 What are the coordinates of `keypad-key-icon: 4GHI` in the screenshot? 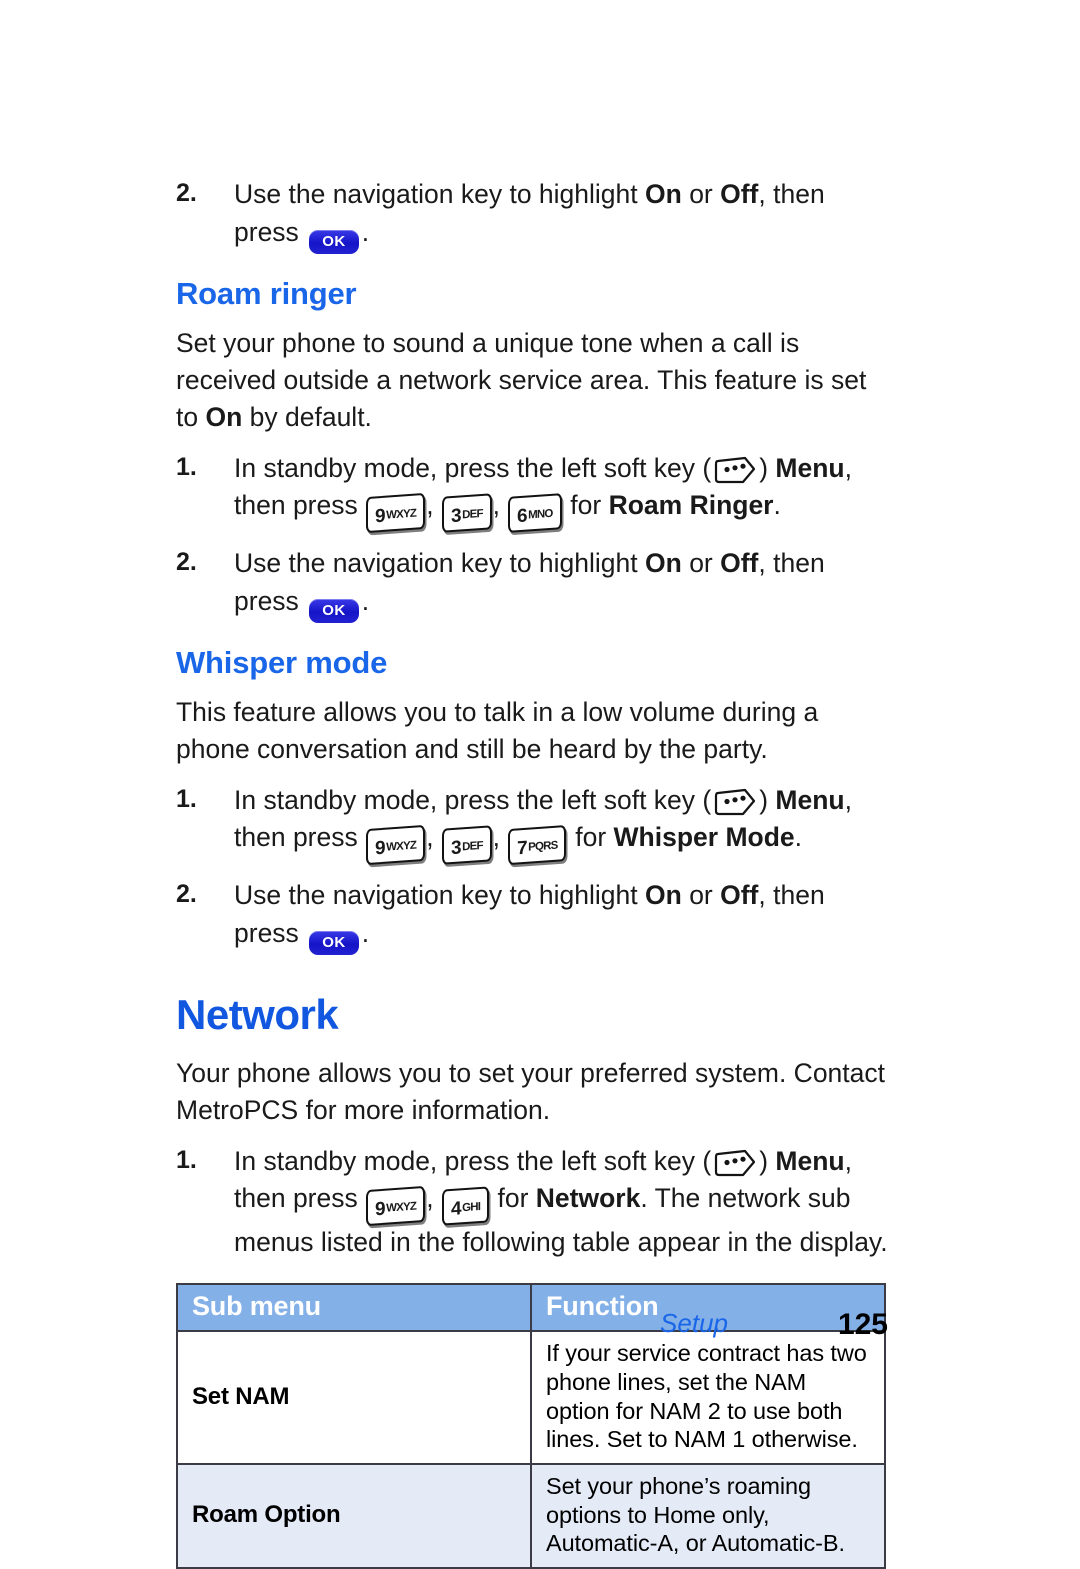 It's located at (465, 1206).